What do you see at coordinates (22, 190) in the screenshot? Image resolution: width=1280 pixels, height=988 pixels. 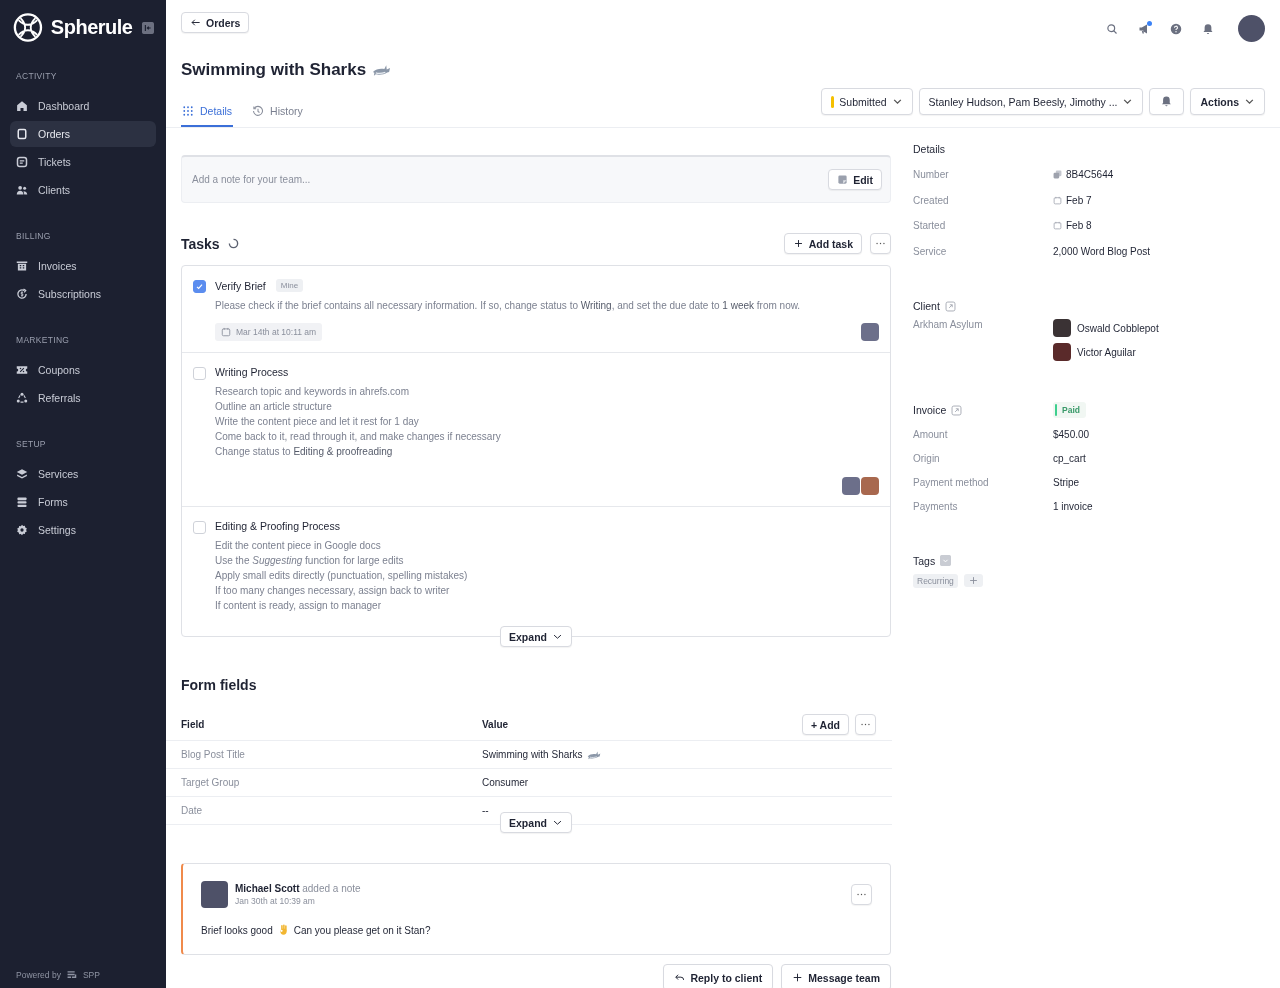 I see `users-icon` at bounding box center [22, 190].